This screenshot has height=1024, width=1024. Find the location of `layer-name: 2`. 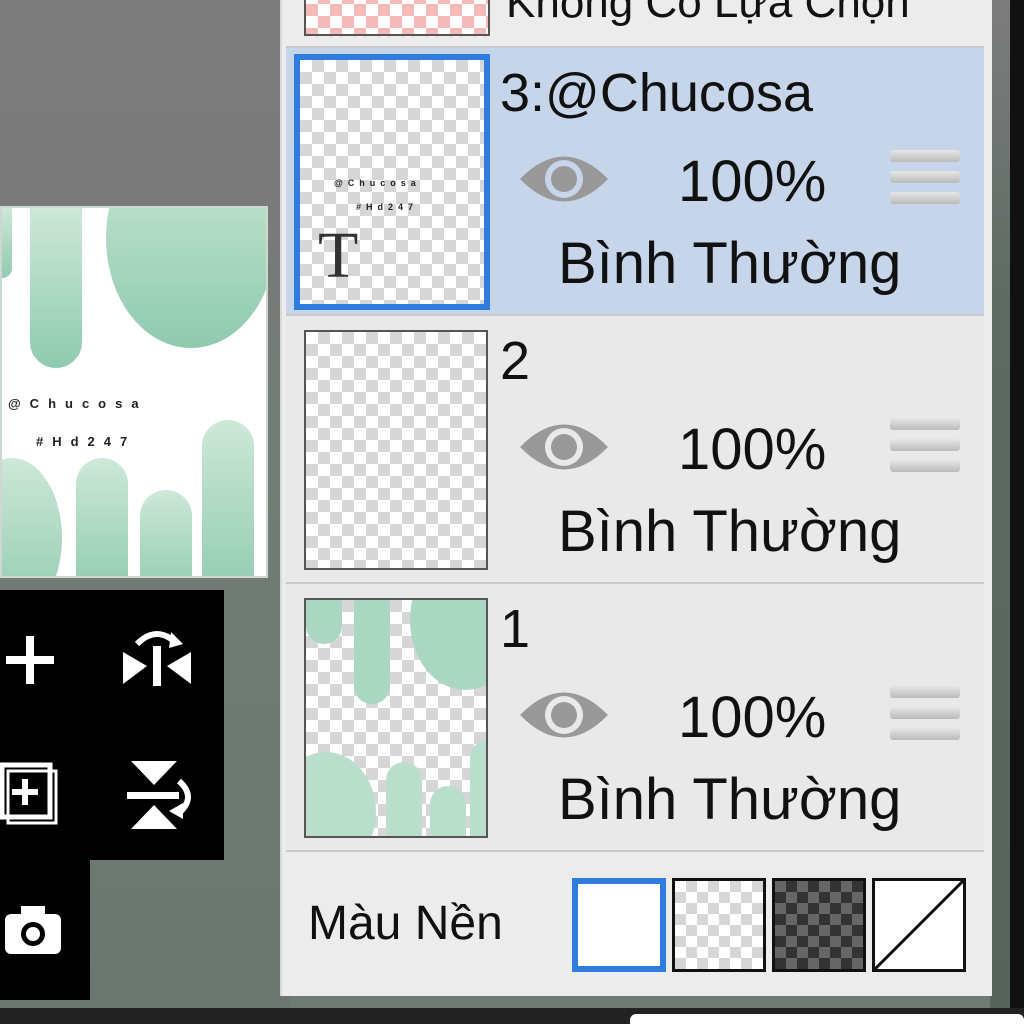

layer-name: 2 is located at coordinates (515, 361).